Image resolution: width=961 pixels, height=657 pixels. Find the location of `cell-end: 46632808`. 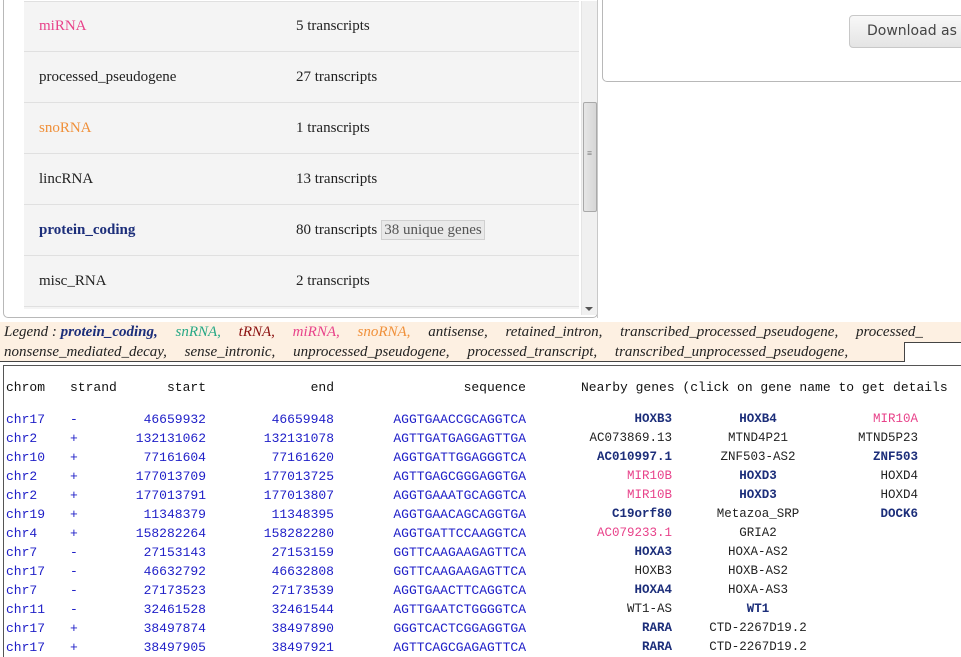

cell-end: 46632808 is located at coordinates (302, 571).